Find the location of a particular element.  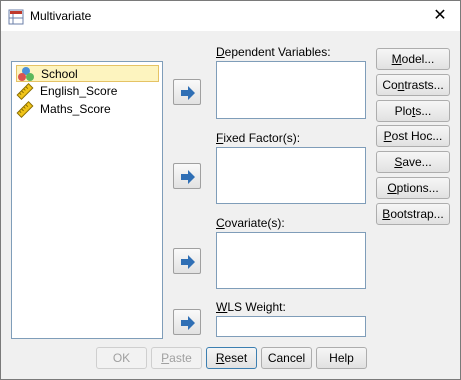

app-icon is located at coordinates (16, 17).